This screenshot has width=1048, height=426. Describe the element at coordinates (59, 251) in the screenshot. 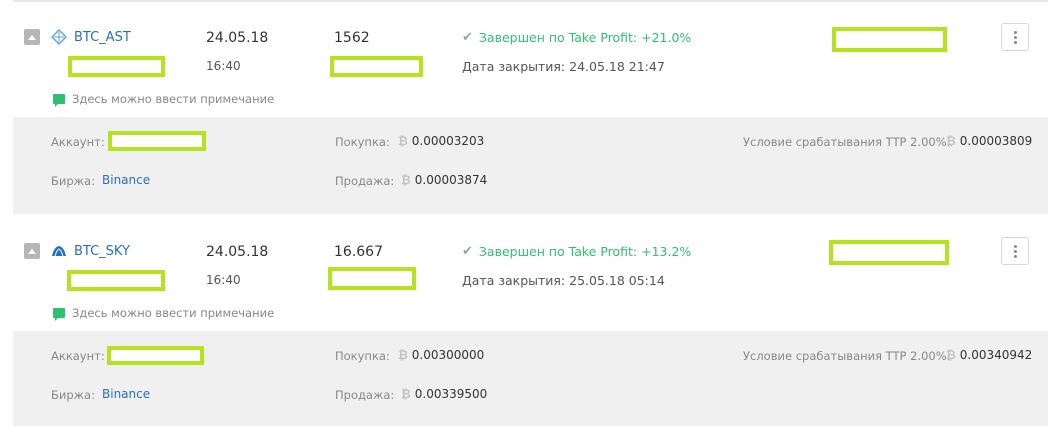

I see `sky-coin-icon` at that location.